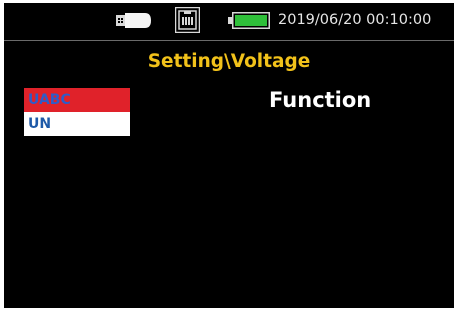 The image size is (457, 310). Describe the element at coordinates (229, 61) in the screenshot. I see `page-title: Setting\Voltage` at that location.